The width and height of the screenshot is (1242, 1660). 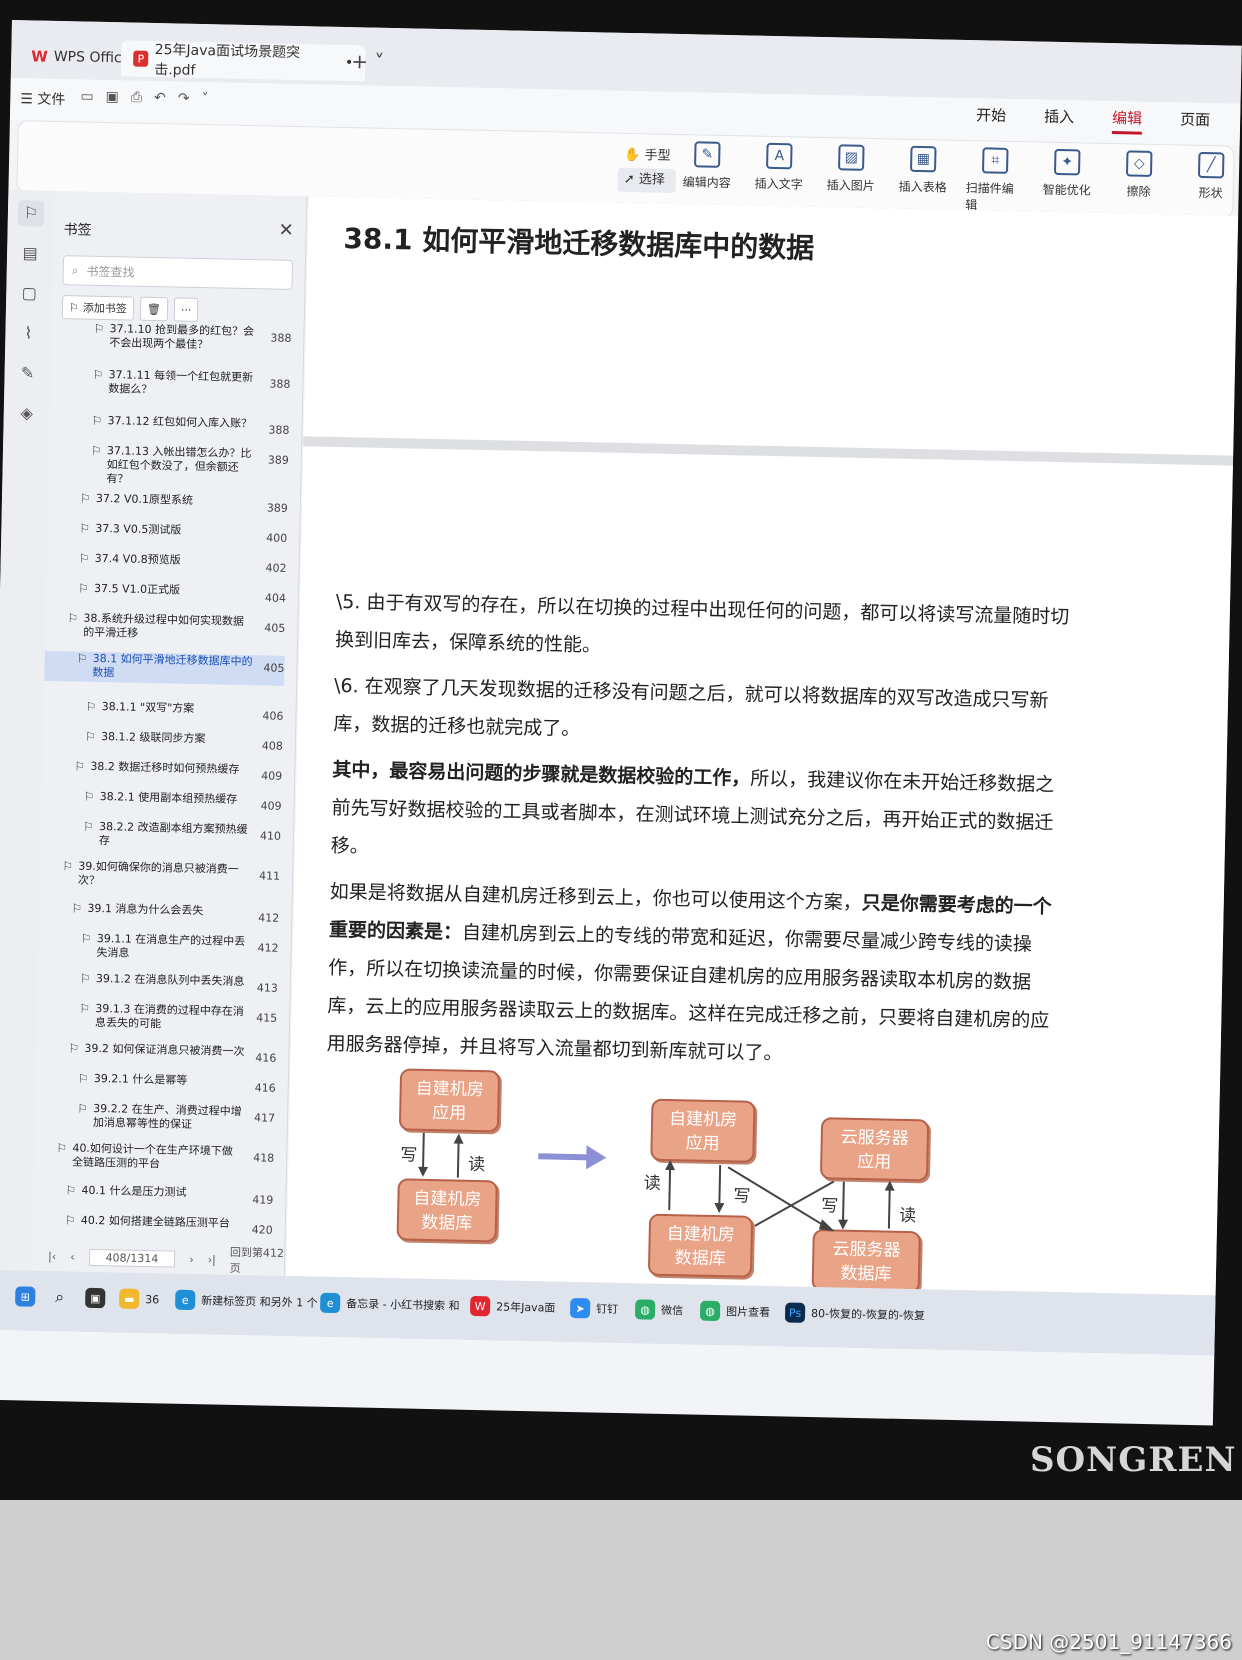 I want to click on taskbar-edge-2: e 备忘录 - 小红书搜索 和, so click(x=389, y=1304).